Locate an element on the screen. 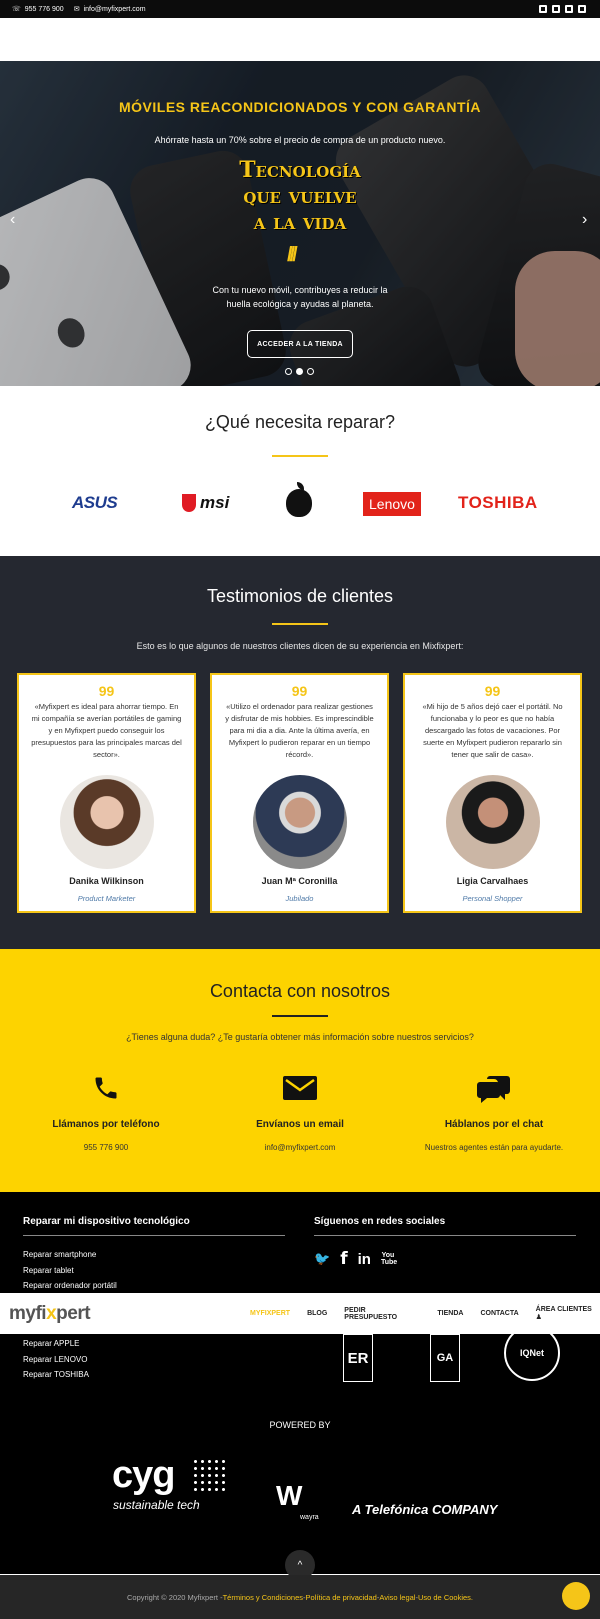  twitter-icon: 🐦 is located at coordinates (322, 1259).